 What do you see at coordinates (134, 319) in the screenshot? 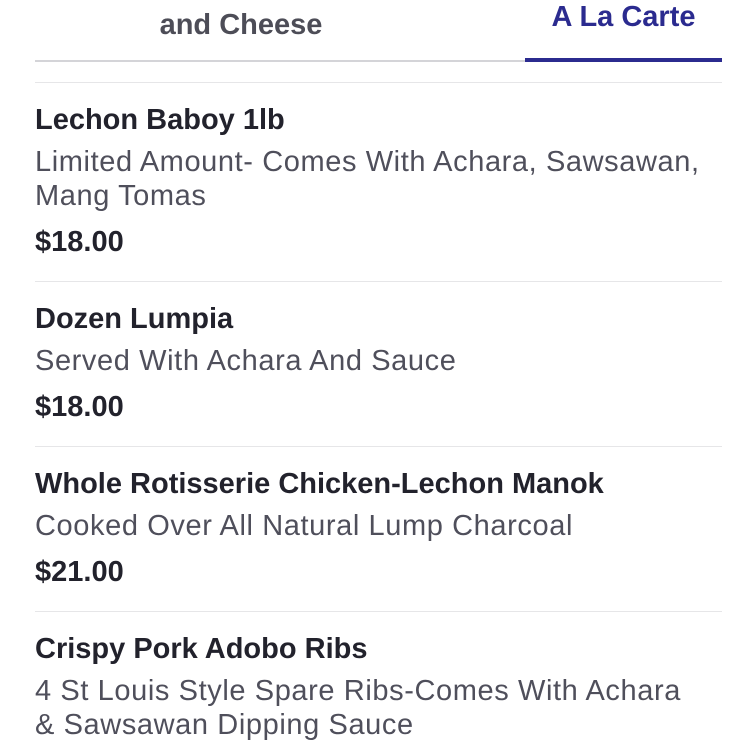
I see `item-name: Dozen Lumpia` at bounding box center [134, 319].